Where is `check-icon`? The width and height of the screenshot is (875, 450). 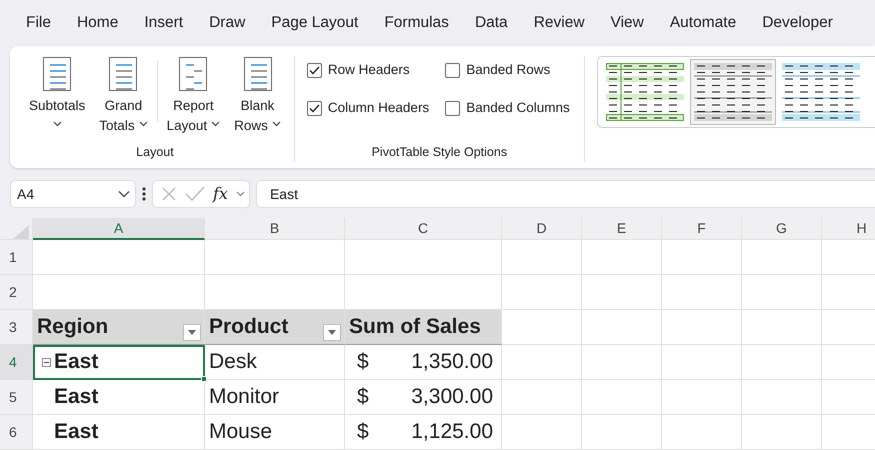
check-icon is located at coordinates (195, 194).